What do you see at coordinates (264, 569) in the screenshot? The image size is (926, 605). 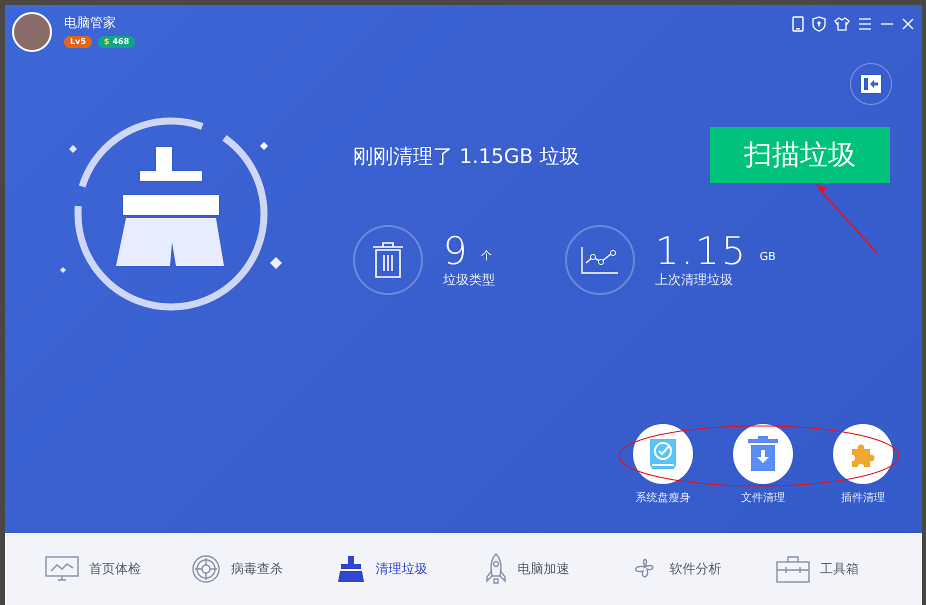 I see `nav-tab: 病毒查杀` at bounding box center [264, 569].